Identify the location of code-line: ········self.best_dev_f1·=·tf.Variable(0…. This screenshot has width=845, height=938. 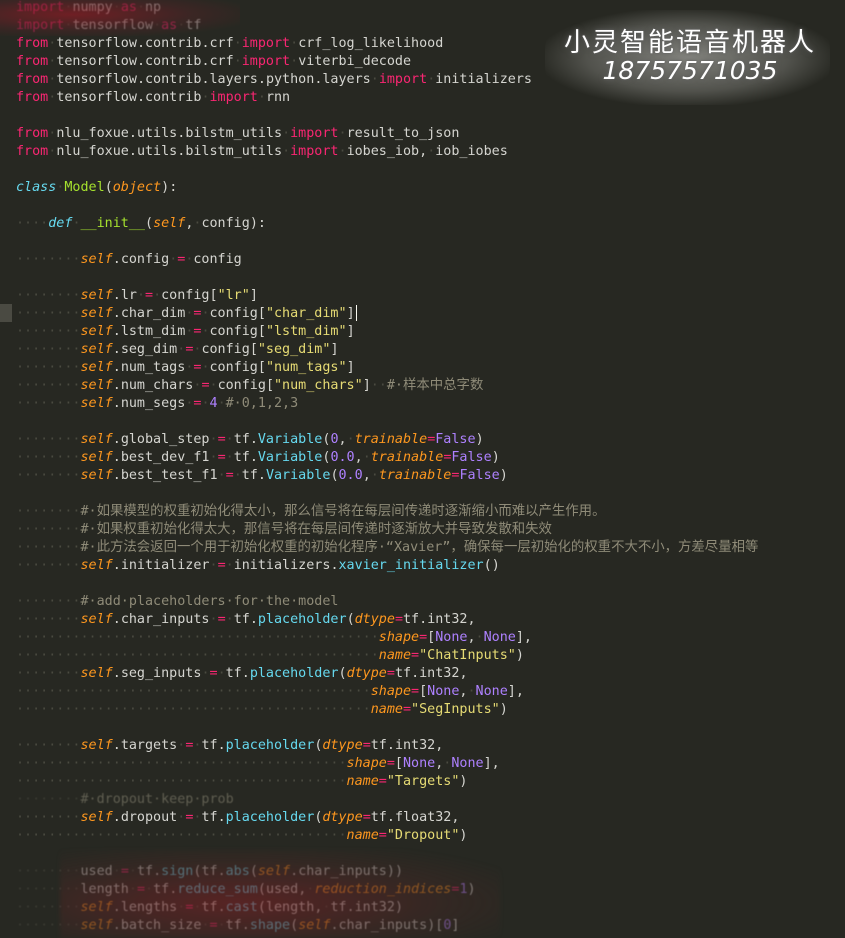
(258, 458).